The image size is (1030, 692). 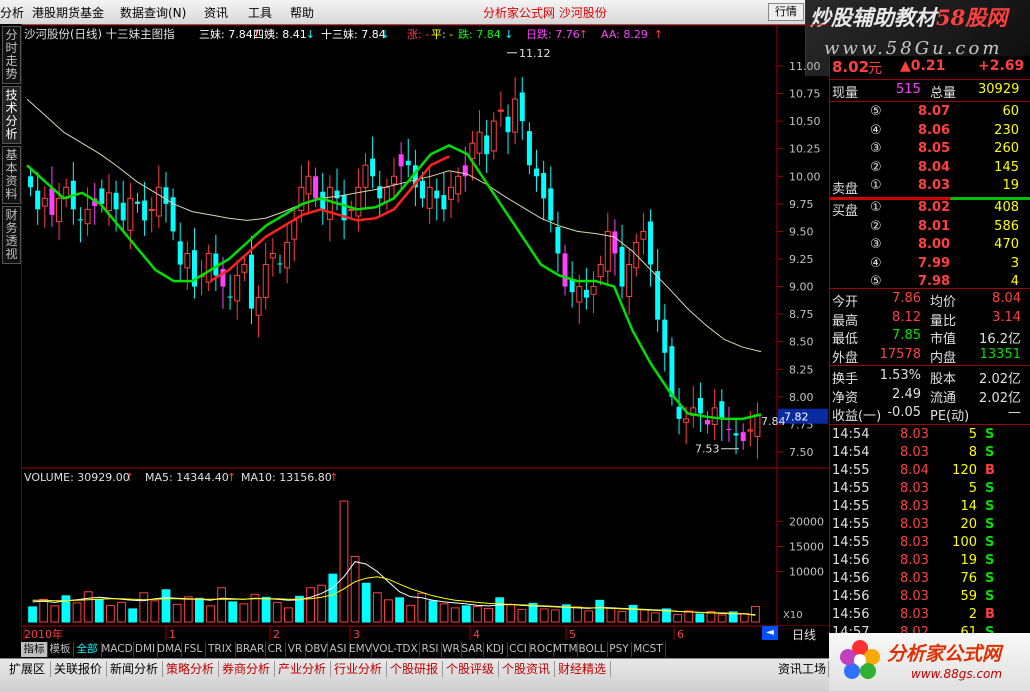 What do you see at coordinates (1001, 66) in the screenshot?
I see `price-change-pct: +2.69` at bounding box center [1001, 66].